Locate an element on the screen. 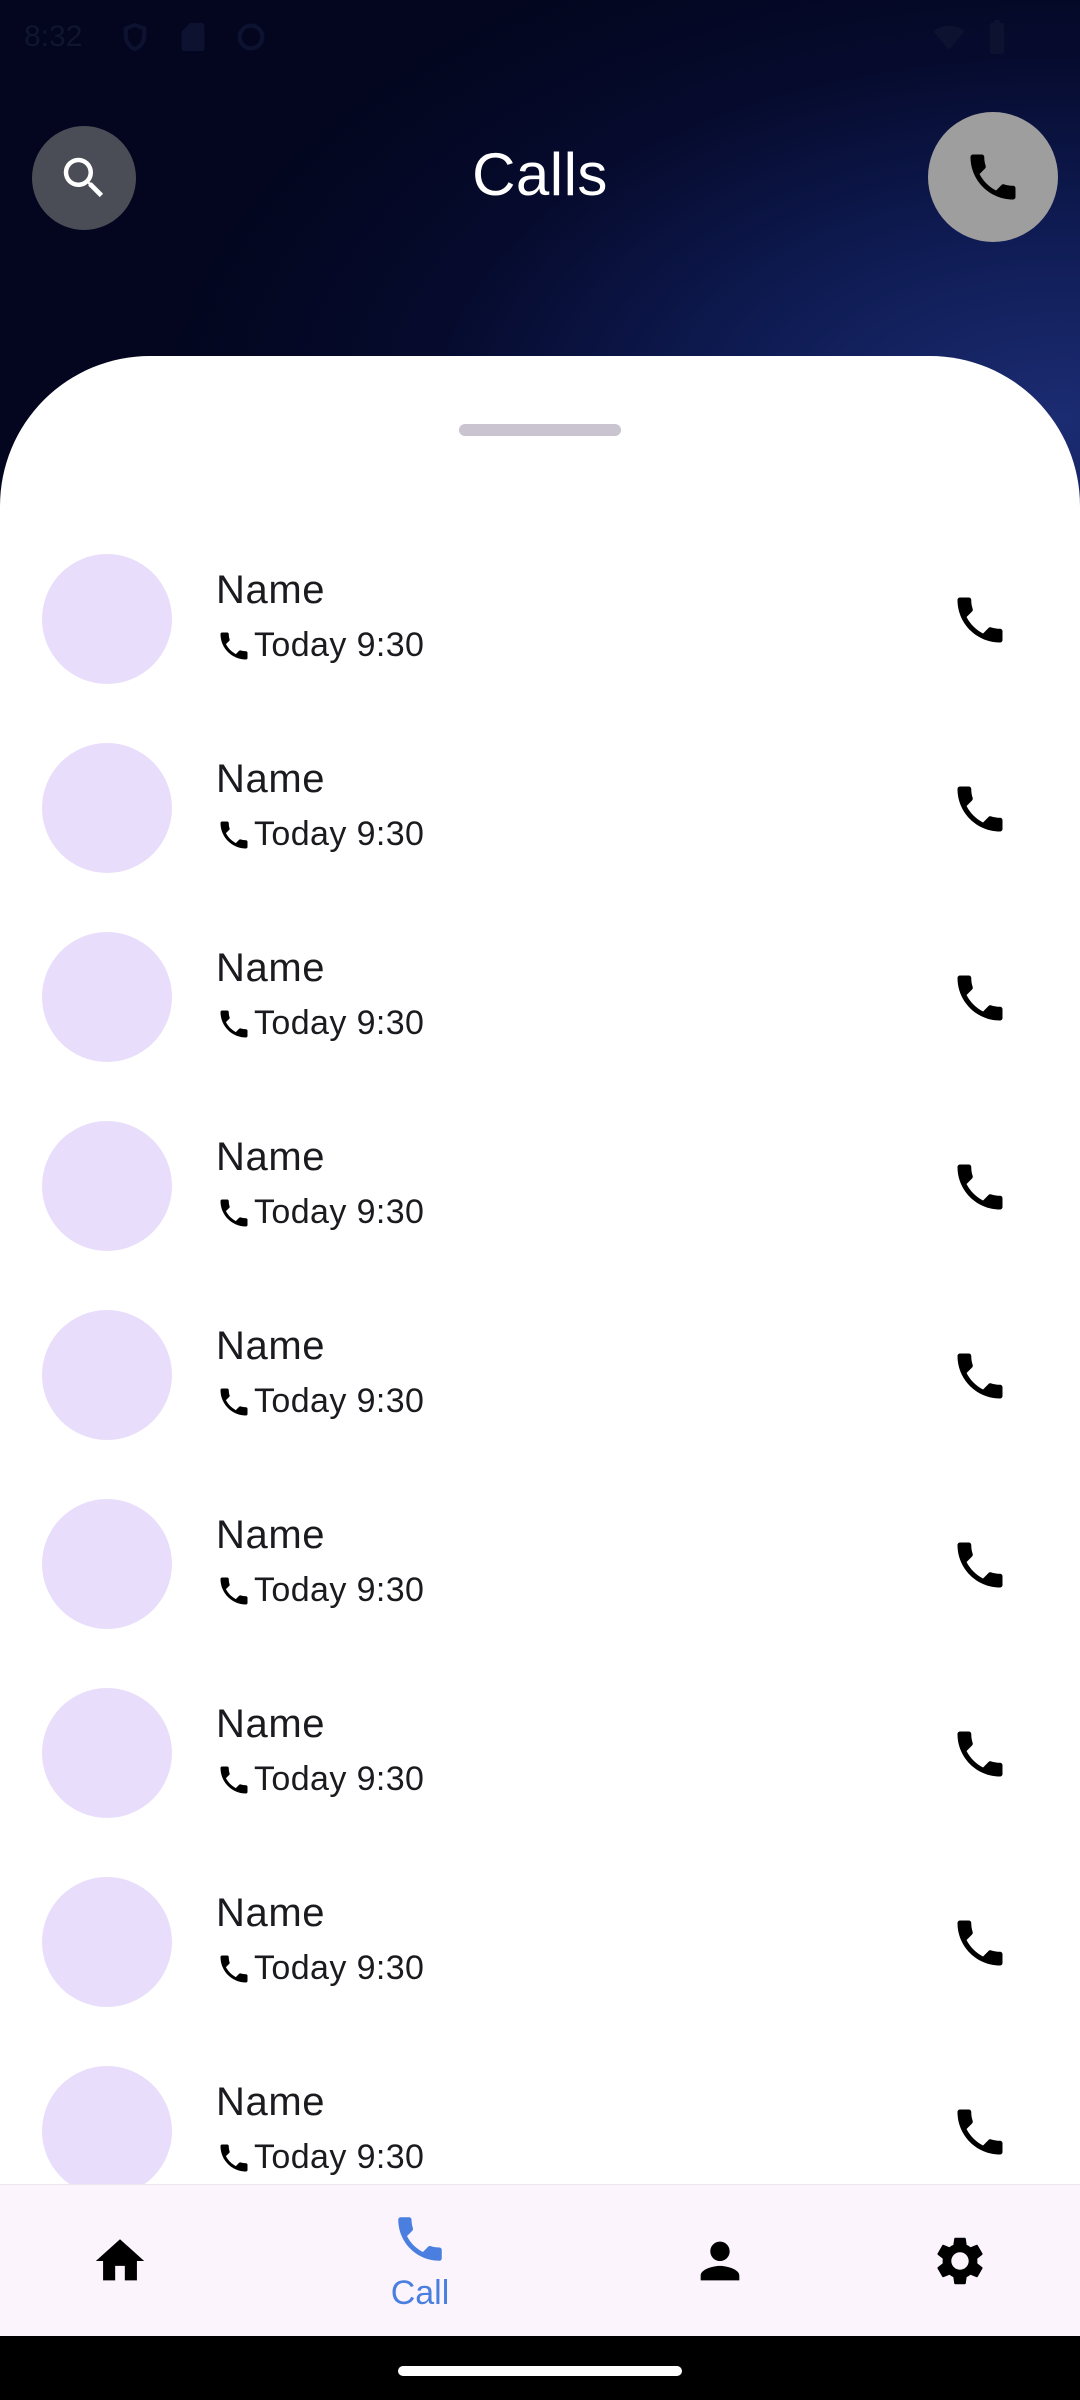 The image size is (1080, 2400). new-call-button is located at coordinates (993, 177).